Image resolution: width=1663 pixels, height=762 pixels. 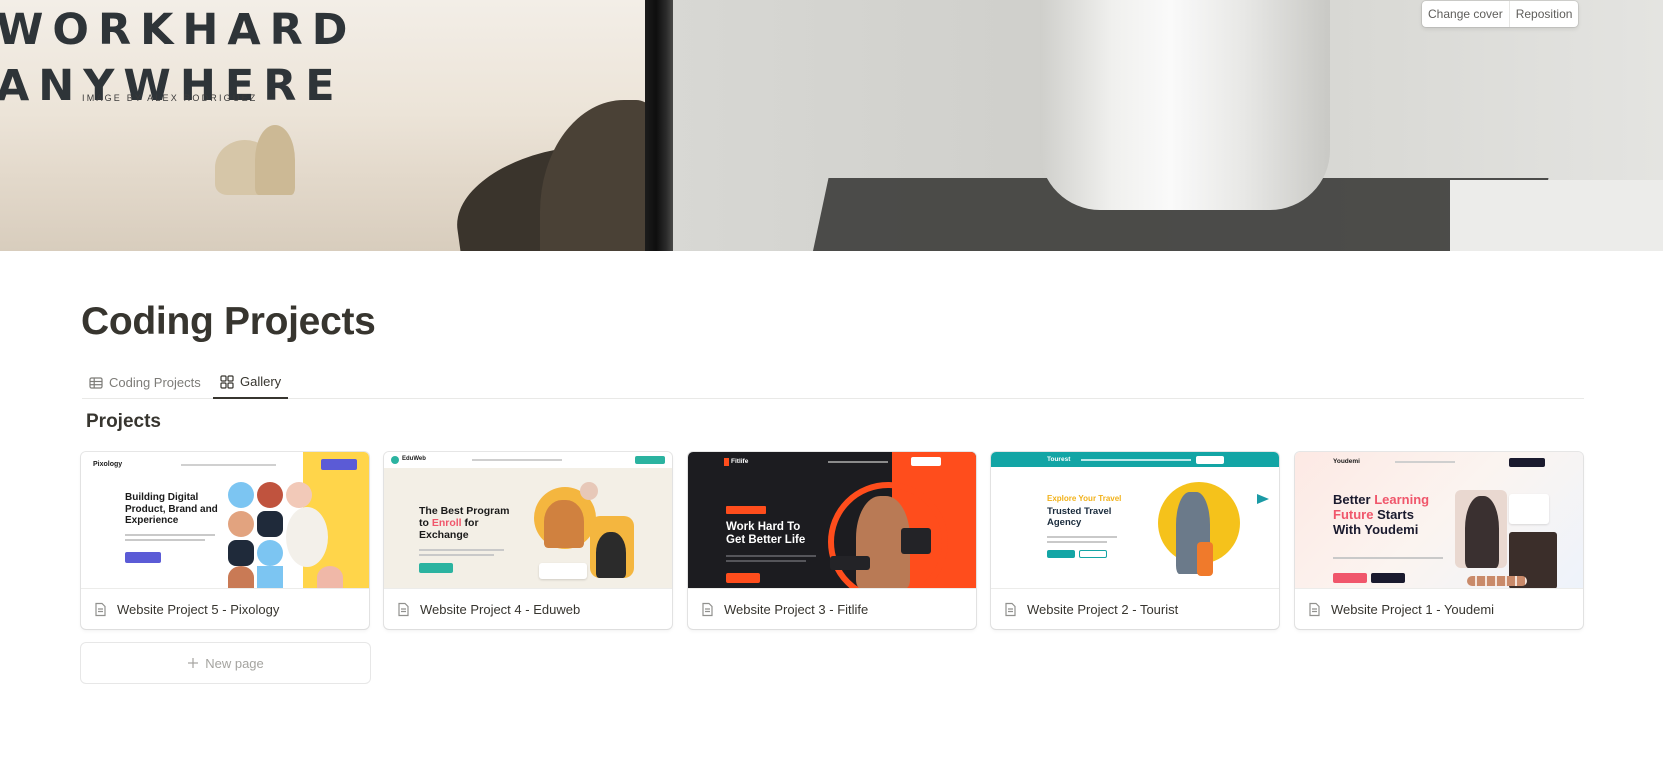 What do you see at coordinates (1346, 461) in the screenshot?
I see `preview-logo: Youdemi` at bounding box center [1346, 461].